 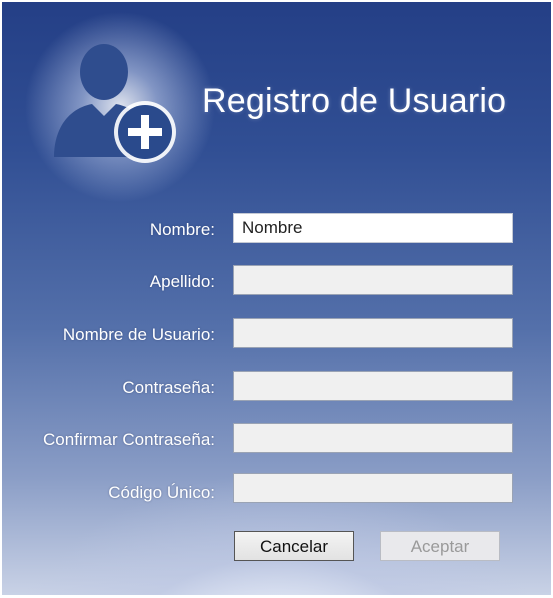 What do you see at coordinates (373, 228) in the screenshot?
I see `first-name-input` at bounding box center [373, 228].